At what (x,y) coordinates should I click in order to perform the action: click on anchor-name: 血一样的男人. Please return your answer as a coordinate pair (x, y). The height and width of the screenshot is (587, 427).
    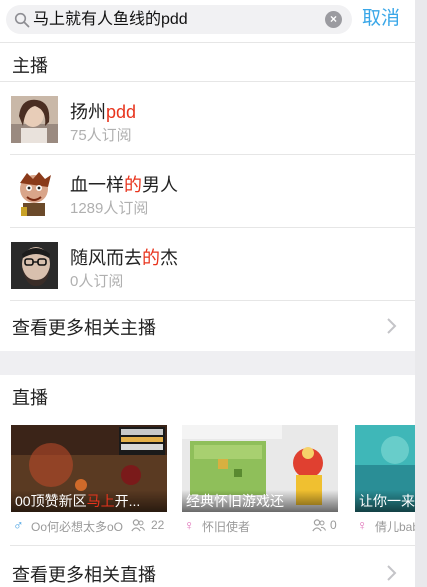
    Looking at the image, I should click on (124, 185).